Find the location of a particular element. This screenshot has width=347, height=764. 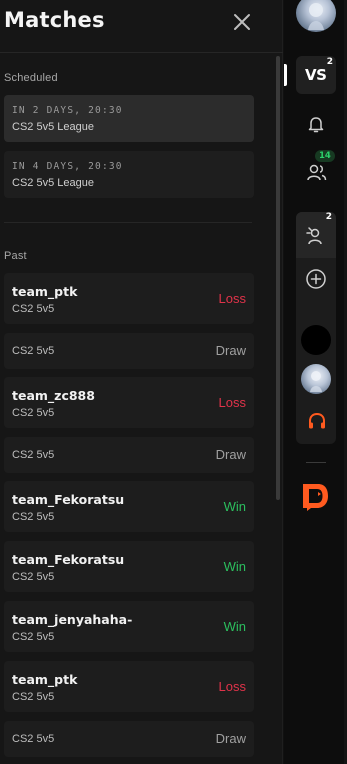

vs-button: VS 2 is located at coordinates (316, 75).